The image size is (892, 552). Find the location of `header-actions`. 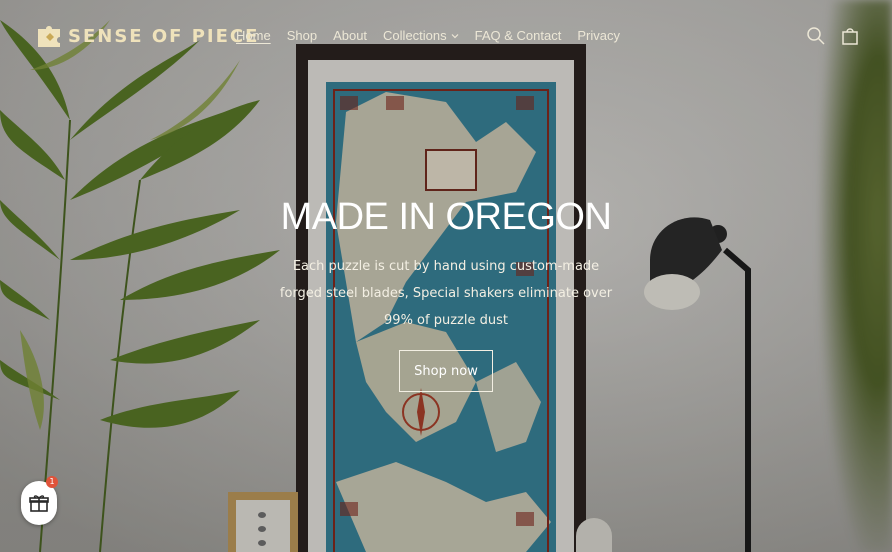

header-actions is located at coordinates (833, 36).